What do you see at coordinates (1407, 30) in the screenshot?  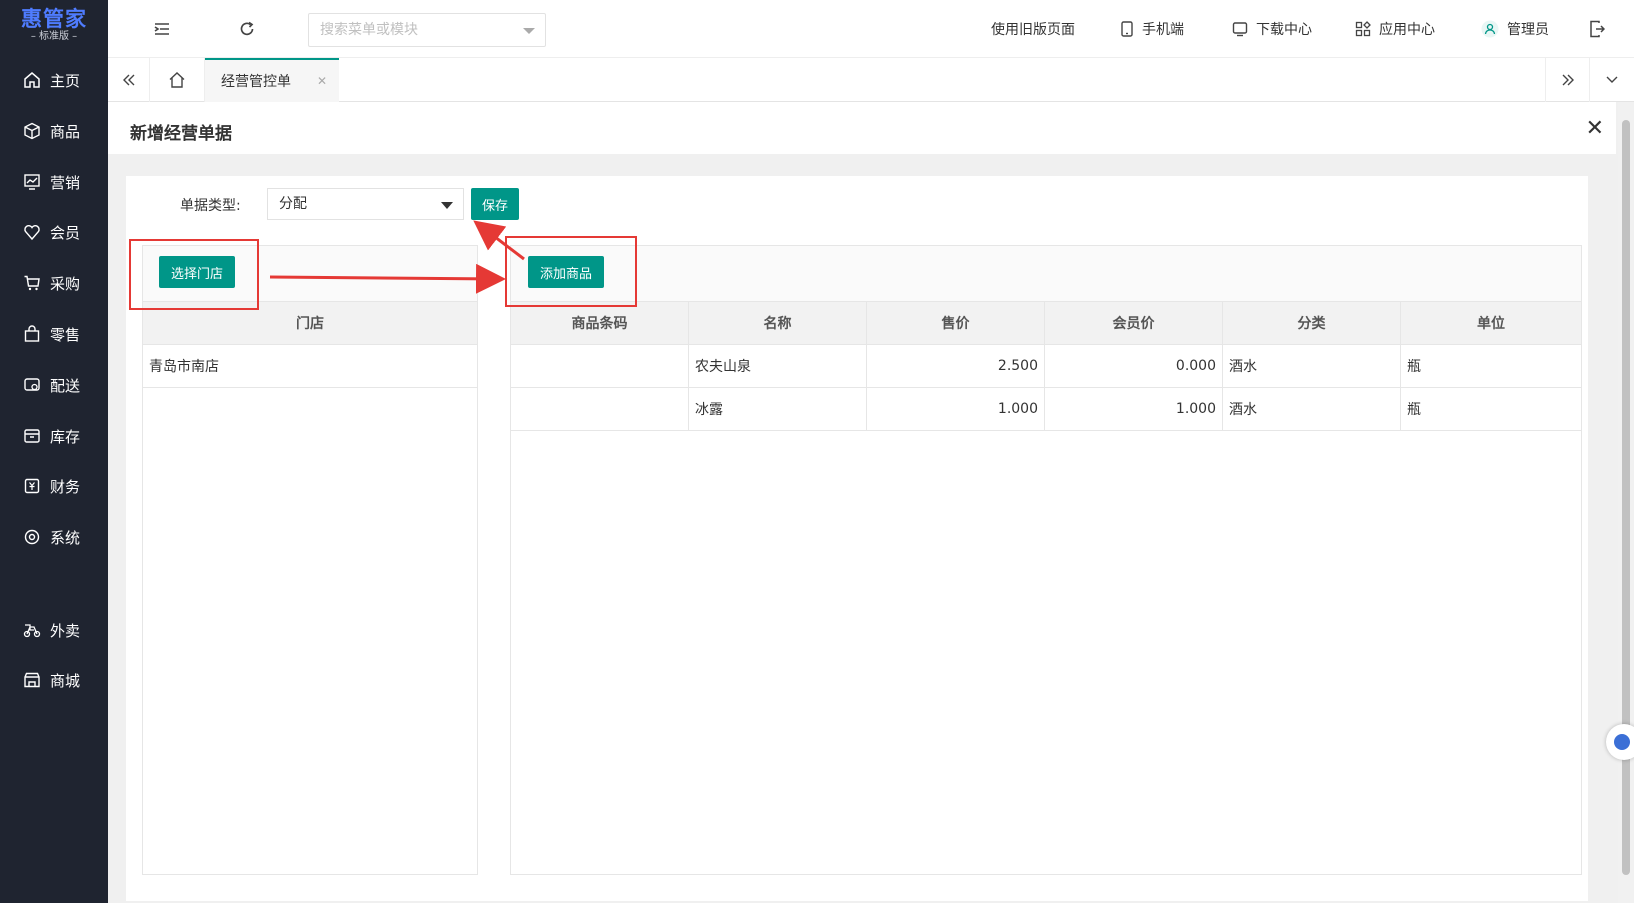 I see `app-center-label: 应用中心` at bounding box center [1407, 30].